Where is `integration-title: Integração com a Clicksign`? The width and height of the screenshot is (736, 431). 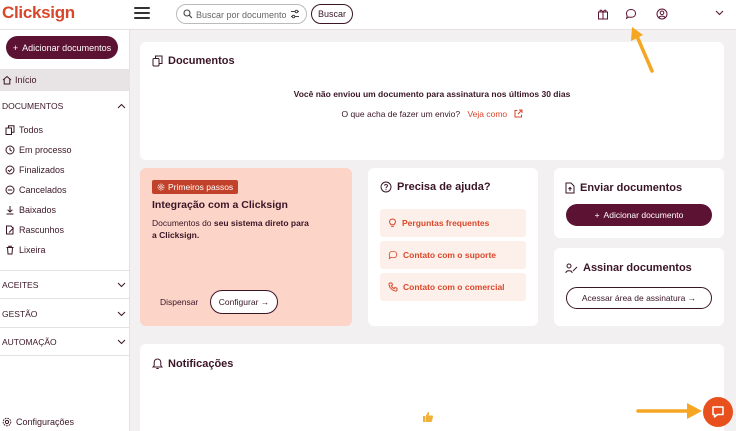 integration-title: Integração com a Clicksign is located at coordinates (220, 205).